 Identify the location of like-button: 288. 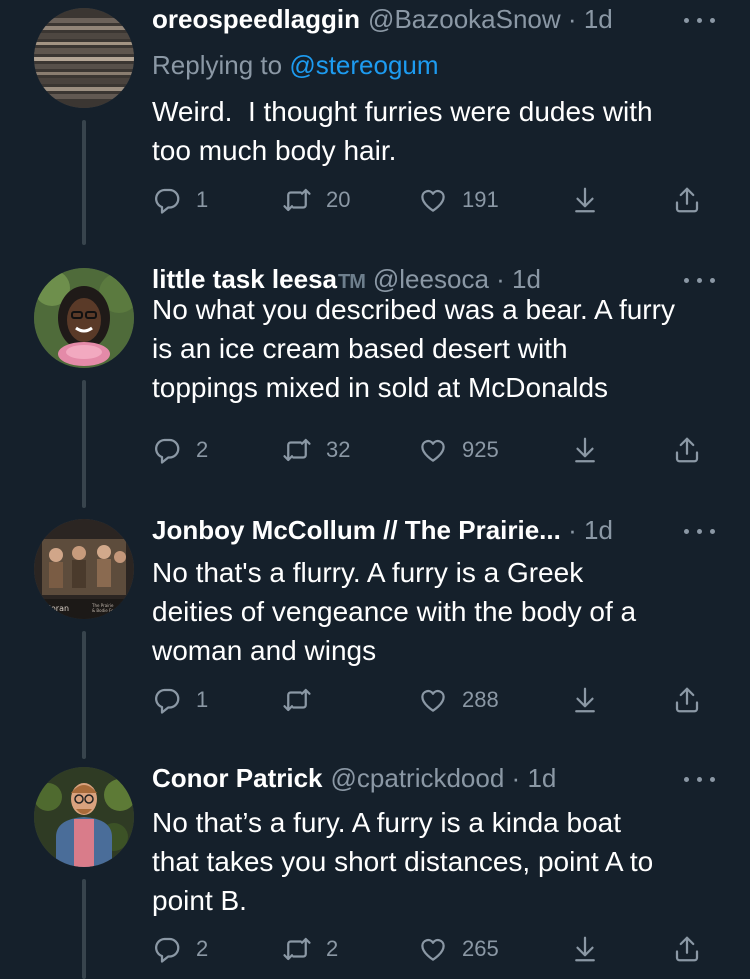
(458, 700).